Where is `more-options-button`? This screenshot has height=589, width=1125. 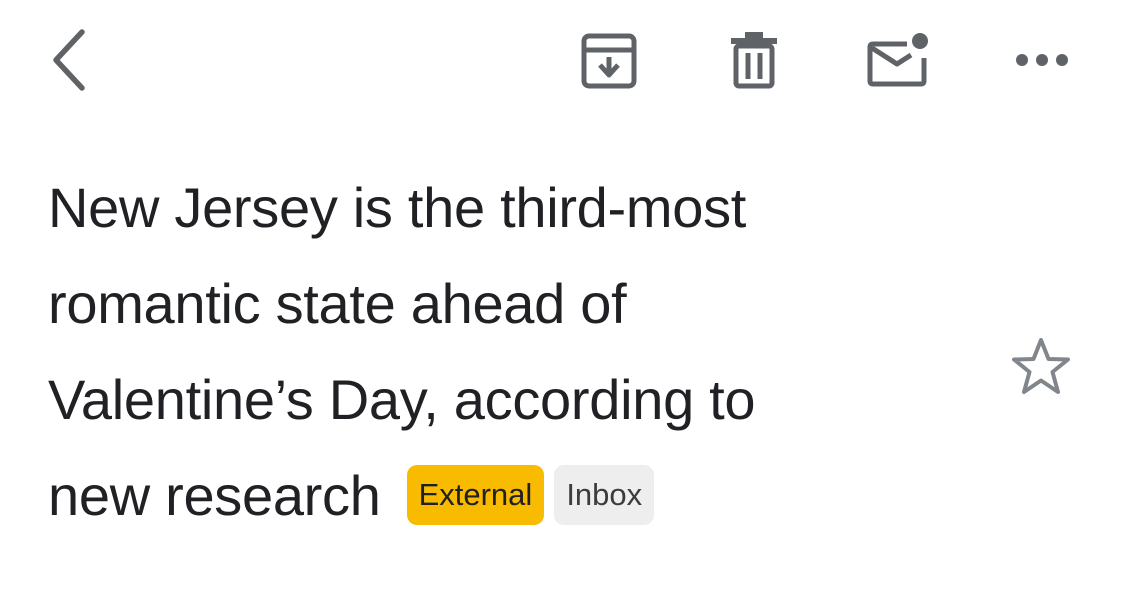 more-options-button is located at coordinates (1042, 60).